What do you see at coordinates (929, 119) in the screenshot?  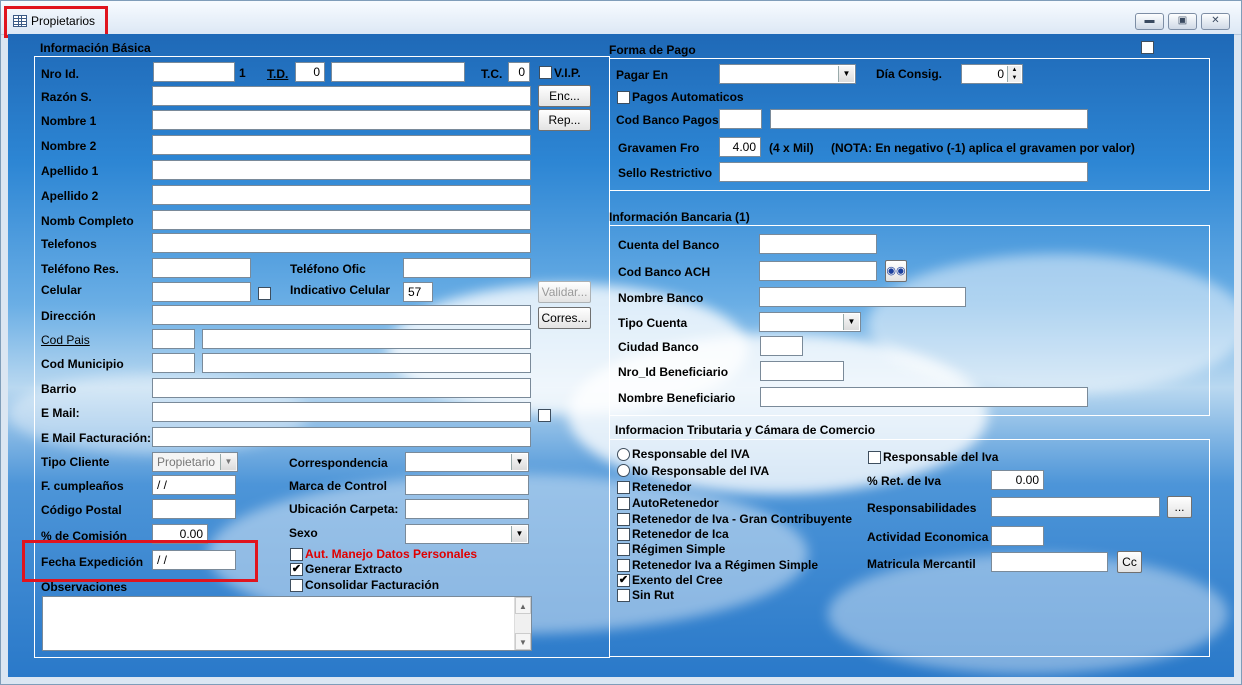 I see `banco-pagos-name-input` at bounding box center [929, 119].